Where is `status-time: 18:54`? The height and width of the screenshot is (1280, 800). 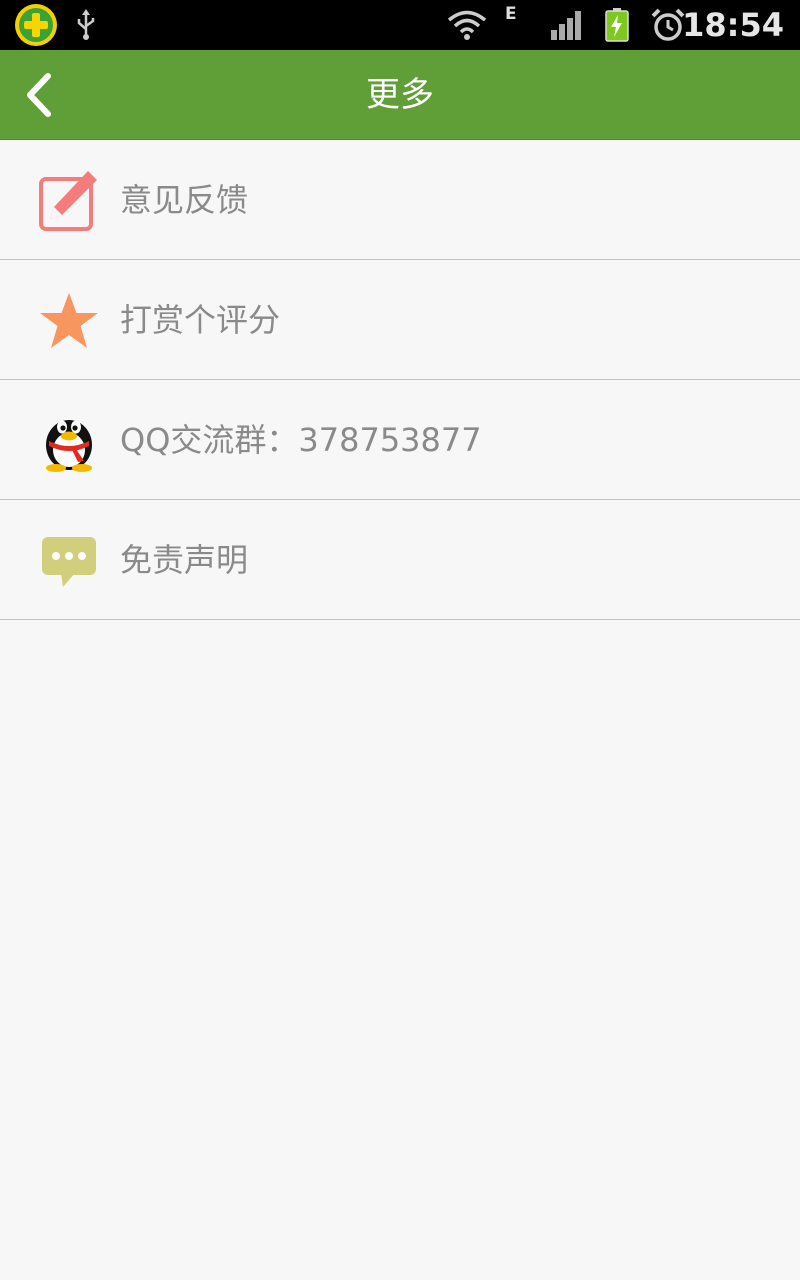 status-time: 18:54 is located at coordinates (733, 25).